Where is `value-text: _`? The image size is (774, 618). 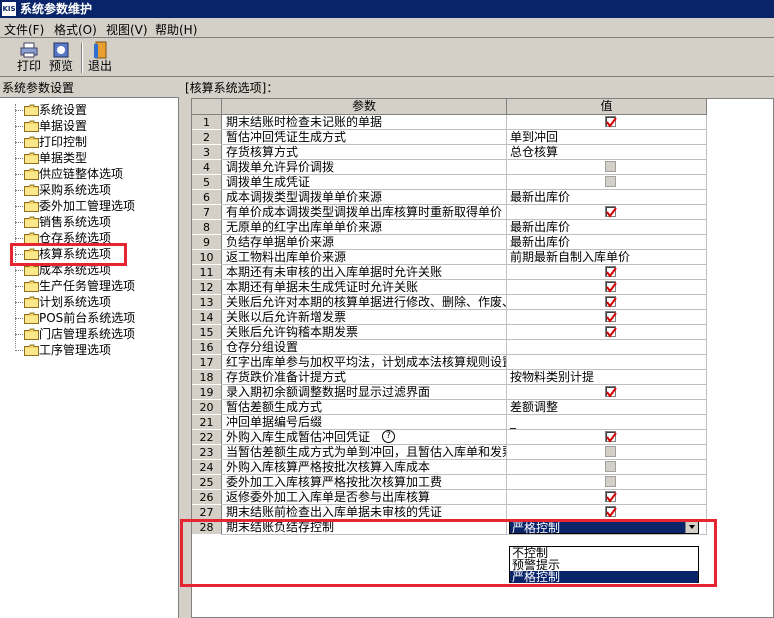 value-text: _ is located at coordinates (513, 422).